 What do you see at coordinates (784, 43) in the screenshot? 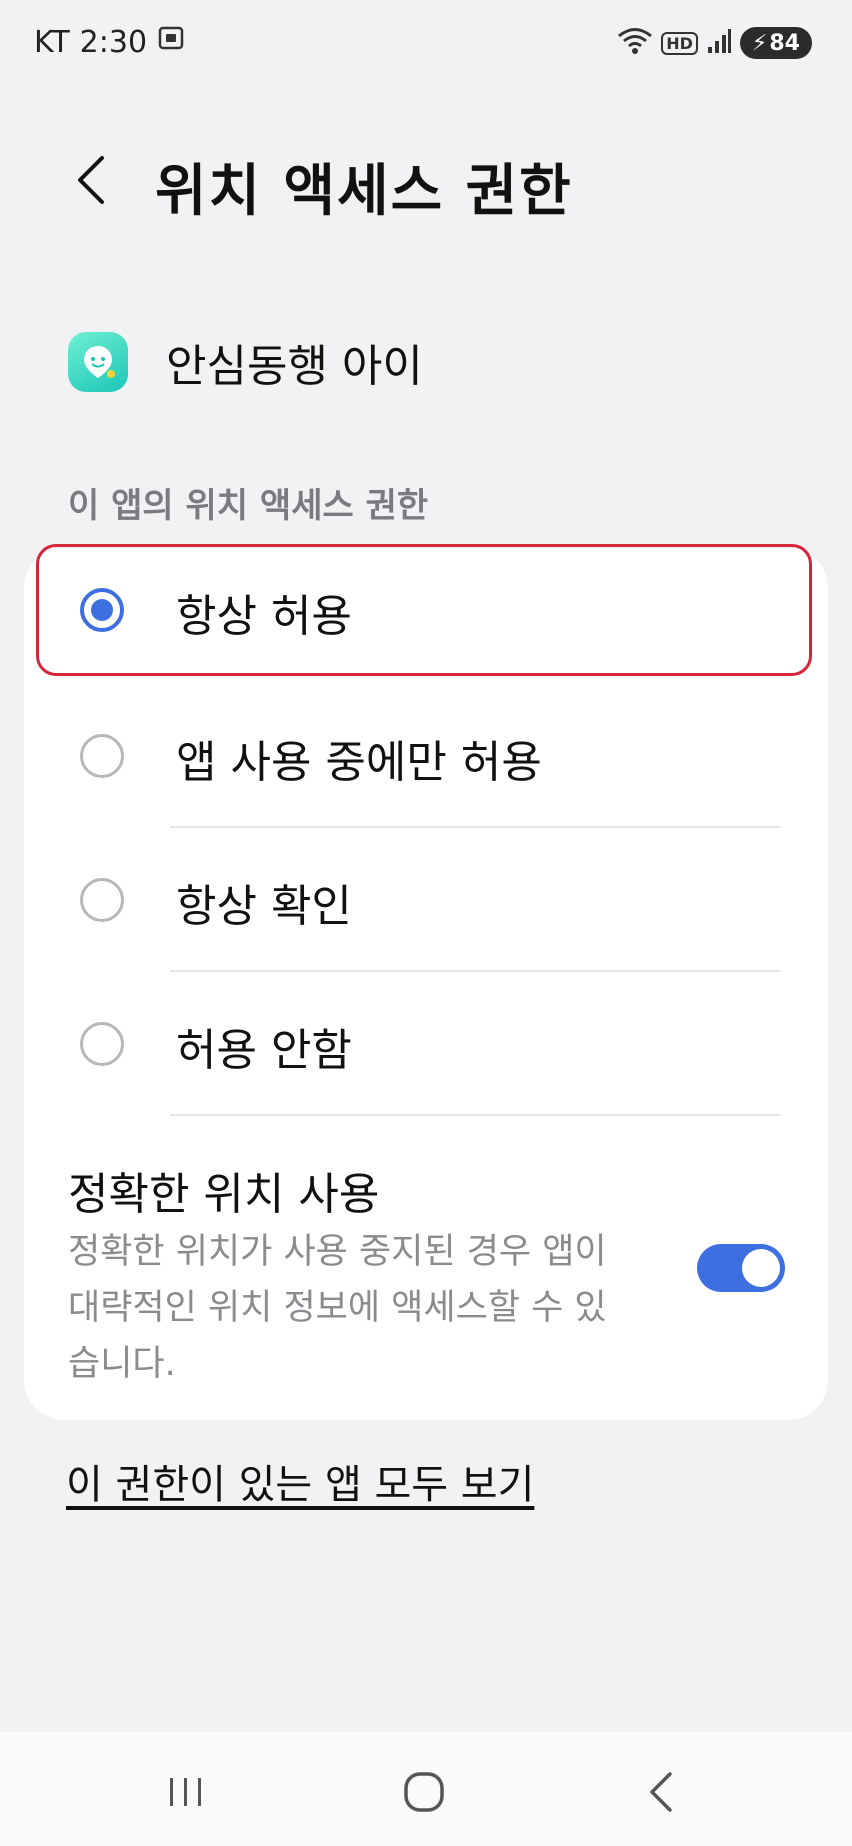
I see `battery-level: 84` at bounding box center [784, 43].